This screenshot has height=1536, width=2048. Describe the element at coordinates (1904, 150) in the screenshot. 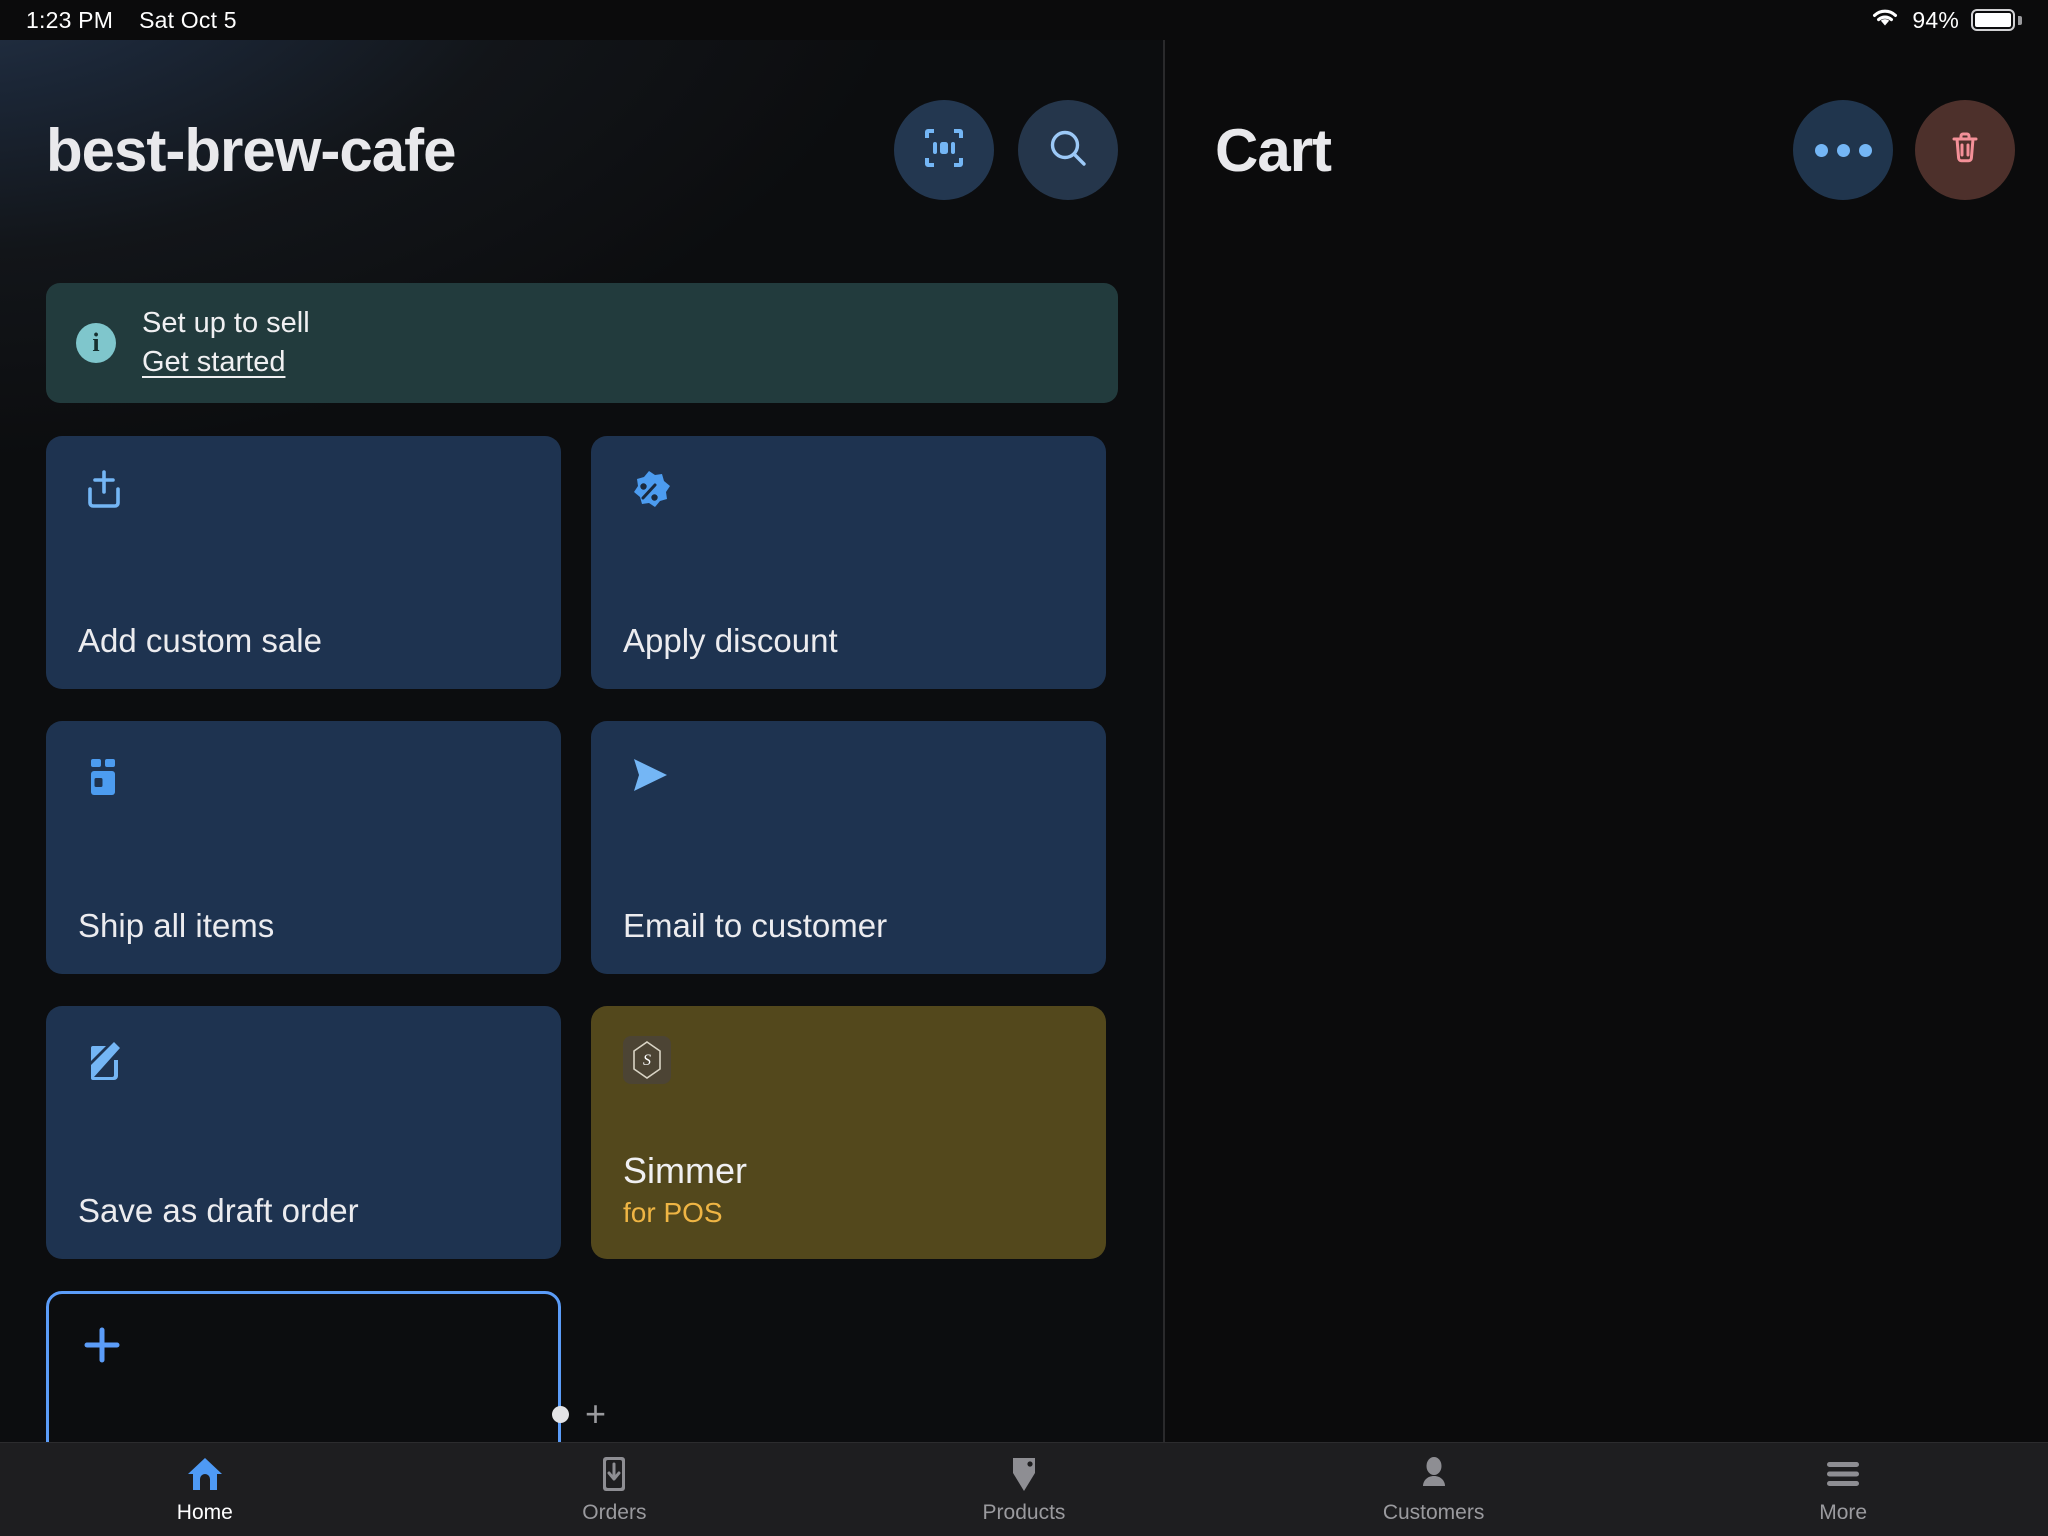

I see `cart-actions` at that location.